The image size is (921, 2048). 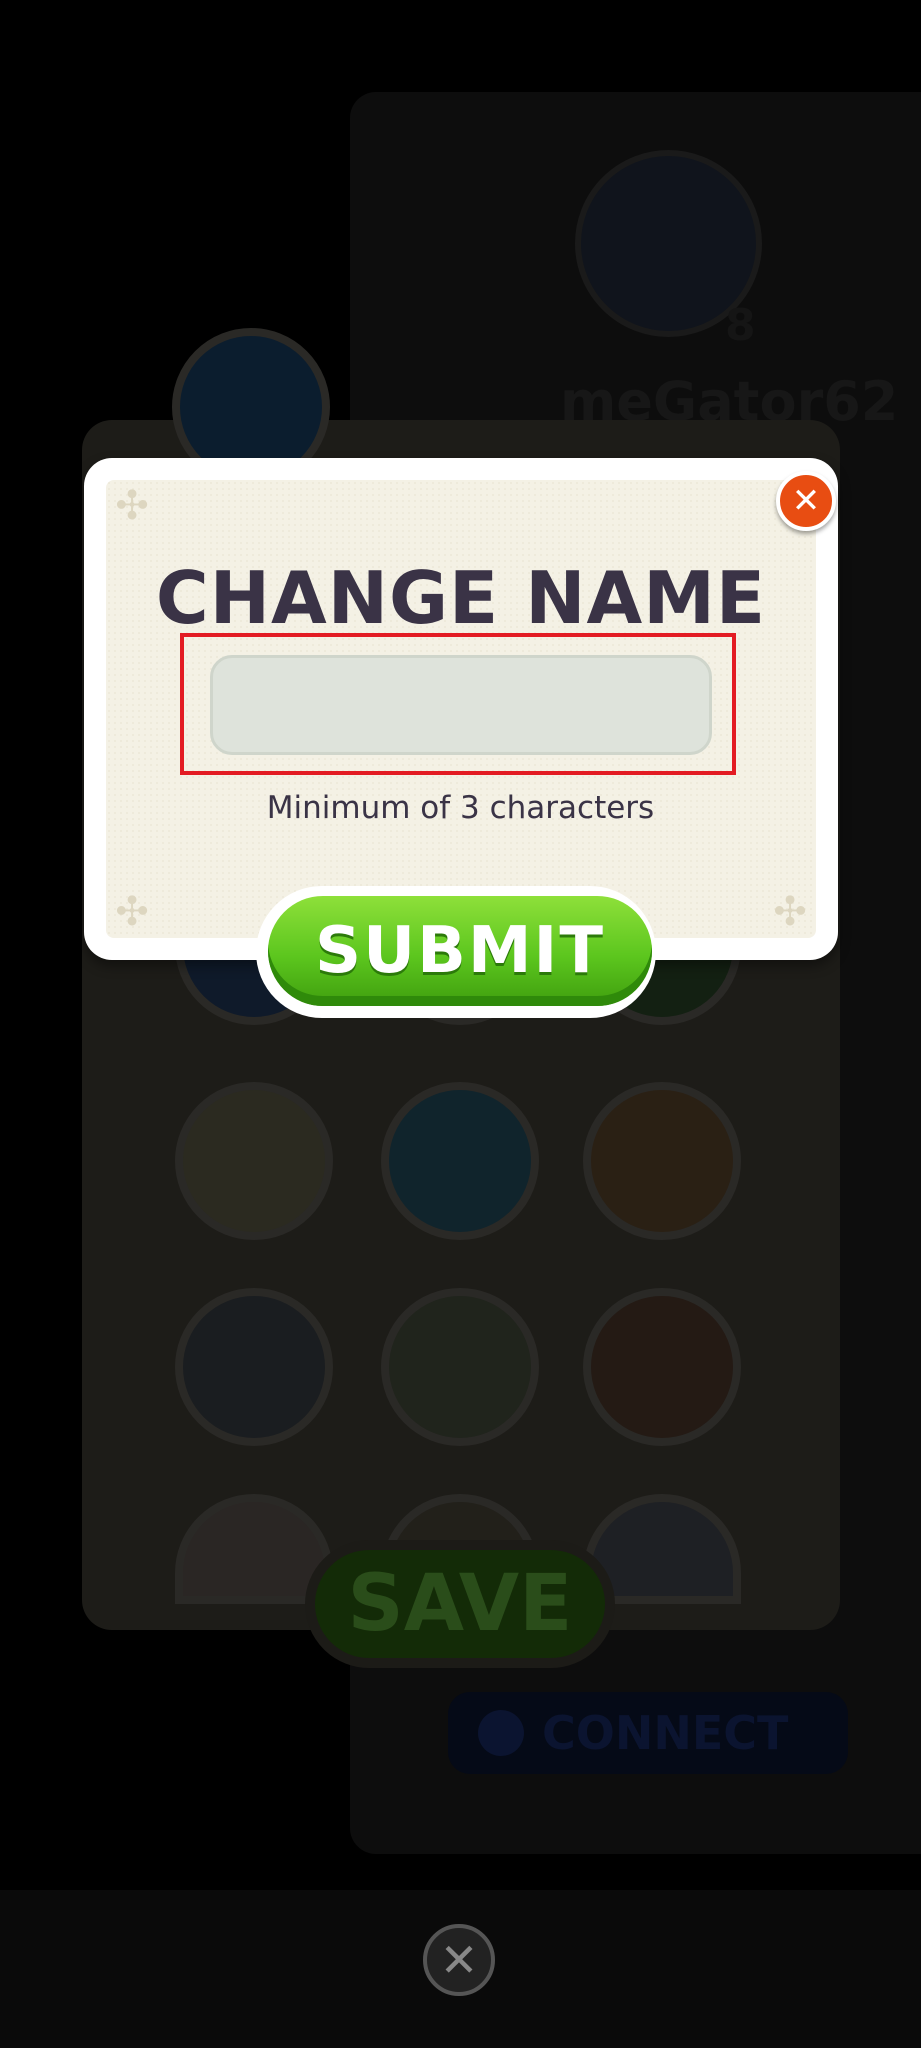 What do you see at coordinates (740, 325) in the screenshot?
I see `level-icon: 8` at bounding box center [740, 325].